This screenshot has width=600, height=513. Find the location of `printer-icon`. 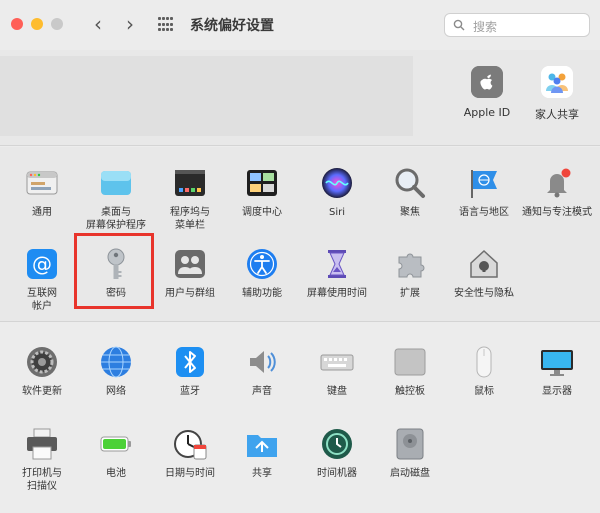

printer-icon is located at coordinates (42, 444).